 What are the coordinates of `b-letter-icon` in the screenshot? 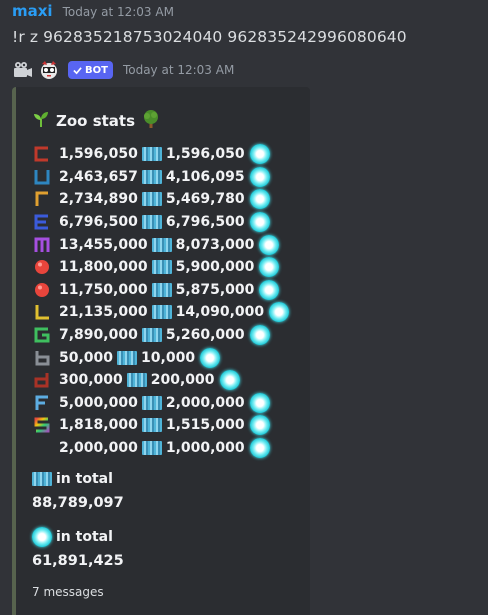 It's located at (42, 358).